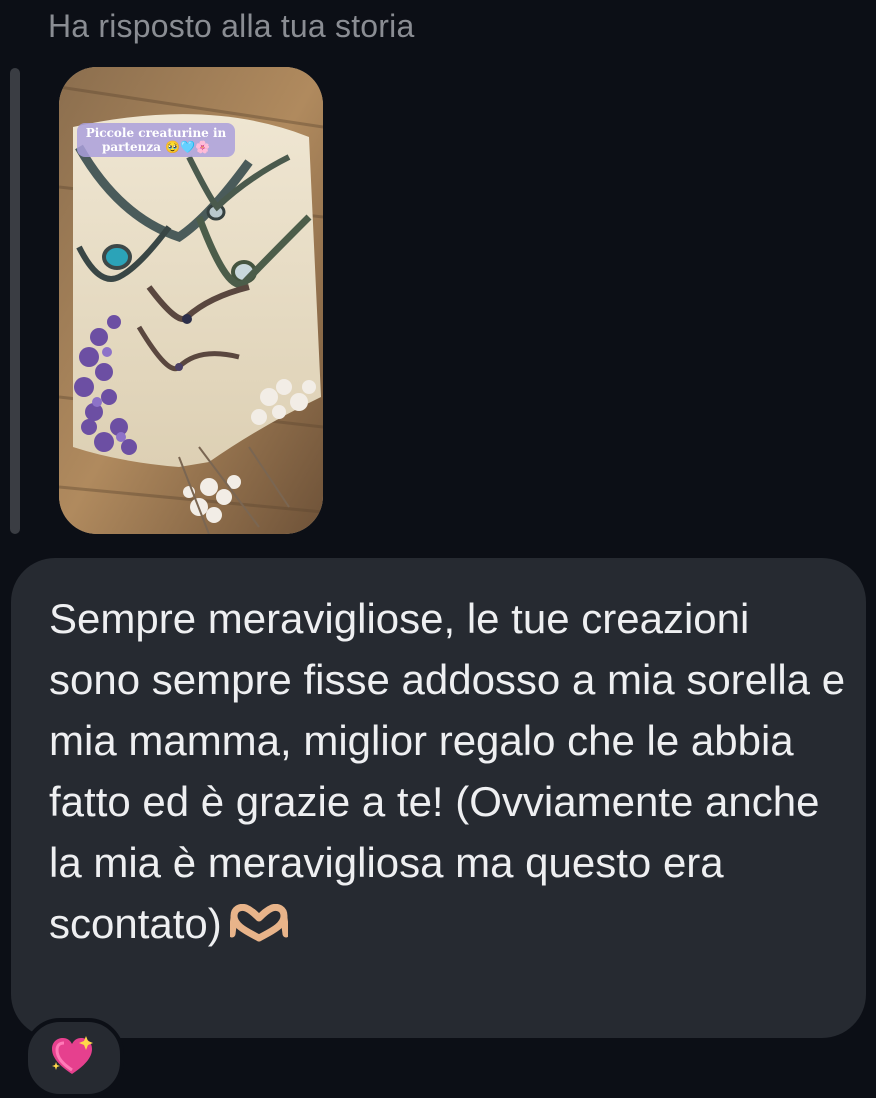 This screenshot has height=1098, width=876. I want to click on story-caption: Piccole creaturine in partenza 🥹🩵🌸, so click(156, 140).